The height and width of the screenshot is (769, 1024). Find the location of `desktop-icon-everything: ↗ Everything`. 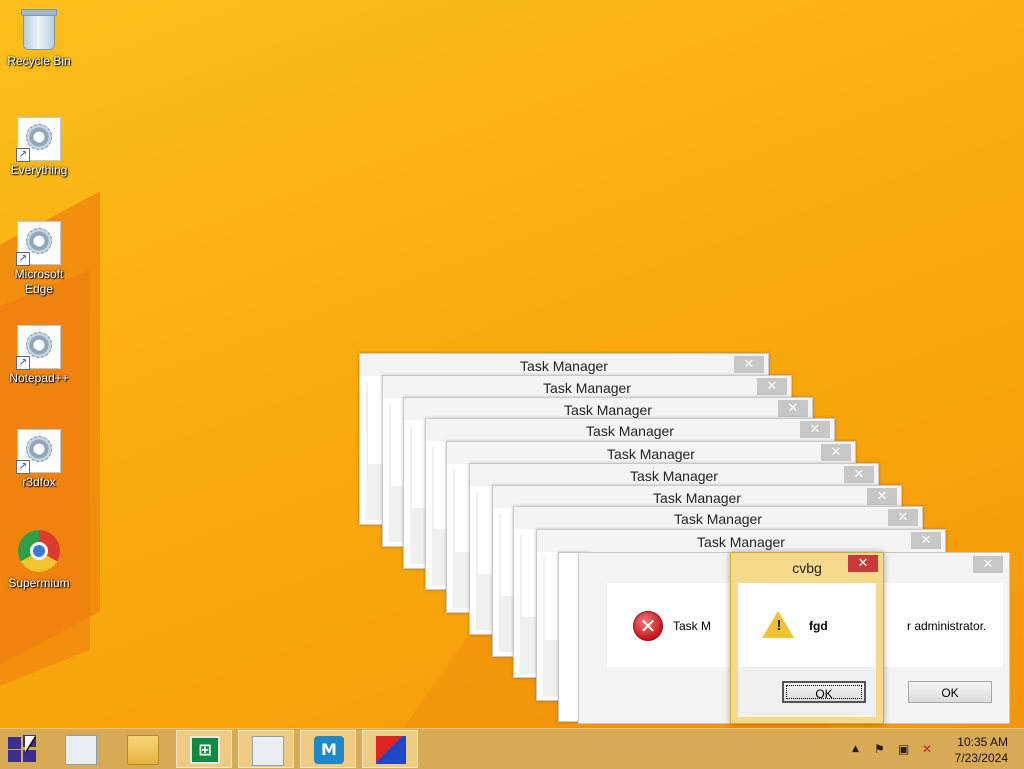

desktop-icon-everything: ↗ Everything is located at coordinates (39, 147).